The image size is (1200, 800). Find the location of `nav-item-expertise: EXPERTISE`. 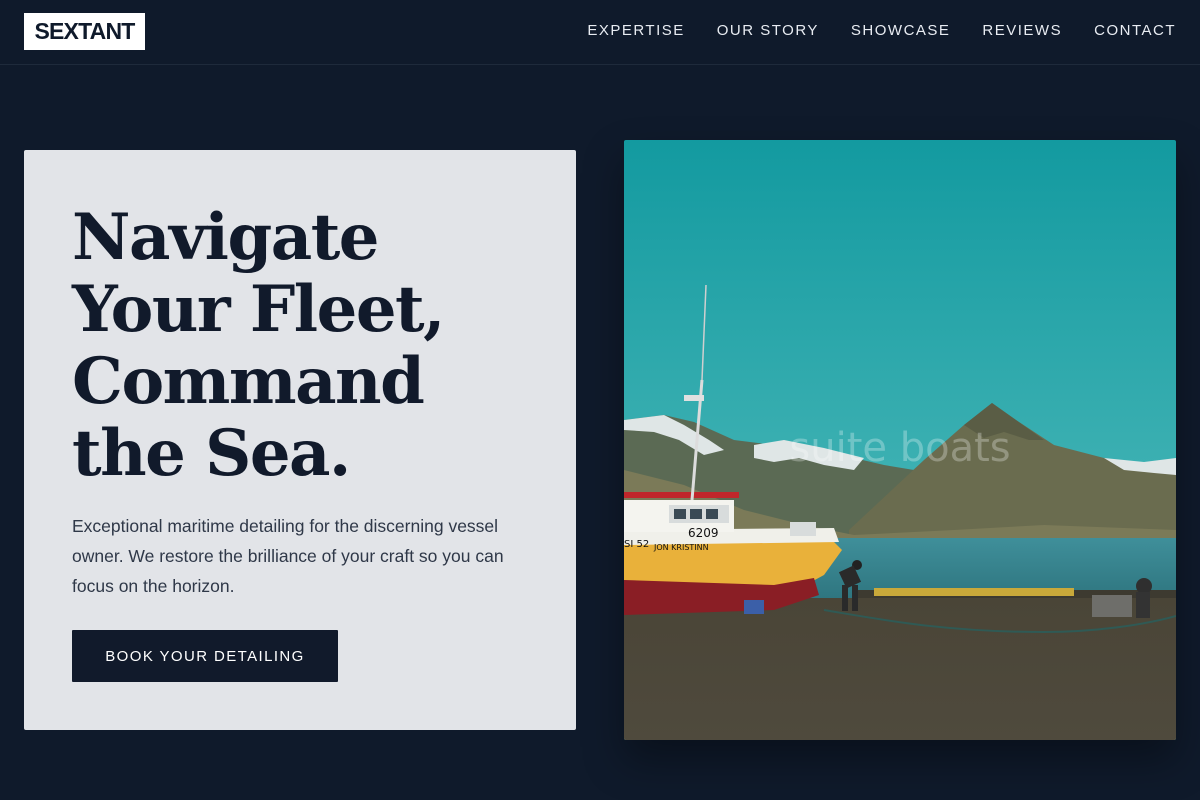

nav-item-expertise: EXPERTISE is located at coordinates (635, 31).